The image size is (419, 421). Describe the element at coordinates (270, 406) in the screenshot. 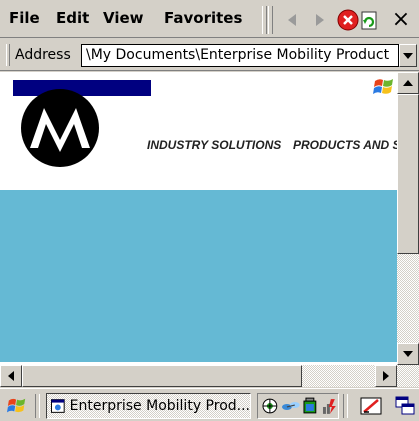

I see `network-icon` at that location.